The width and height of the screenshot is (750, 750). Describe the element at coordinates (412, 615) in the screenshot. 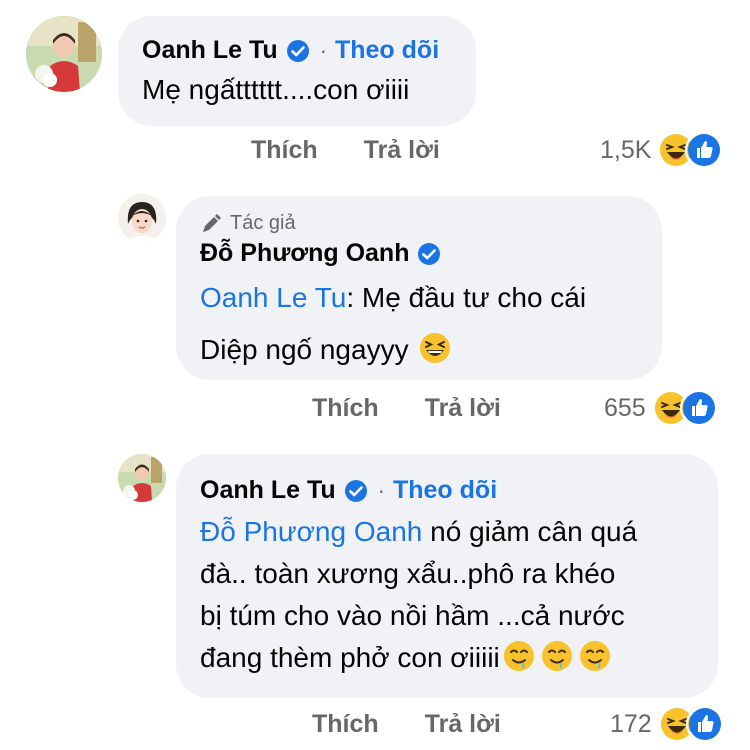

I see `comment-text-line: bị túm cho vào nồi hầm ...cả nước` at that location.